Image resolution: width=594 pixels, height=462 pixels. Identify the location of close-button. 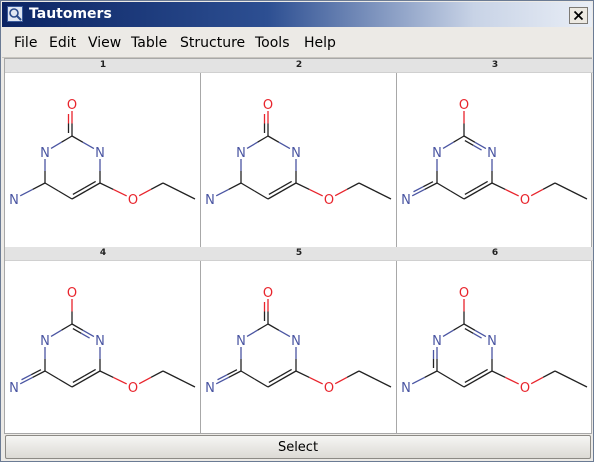
(578, 15).